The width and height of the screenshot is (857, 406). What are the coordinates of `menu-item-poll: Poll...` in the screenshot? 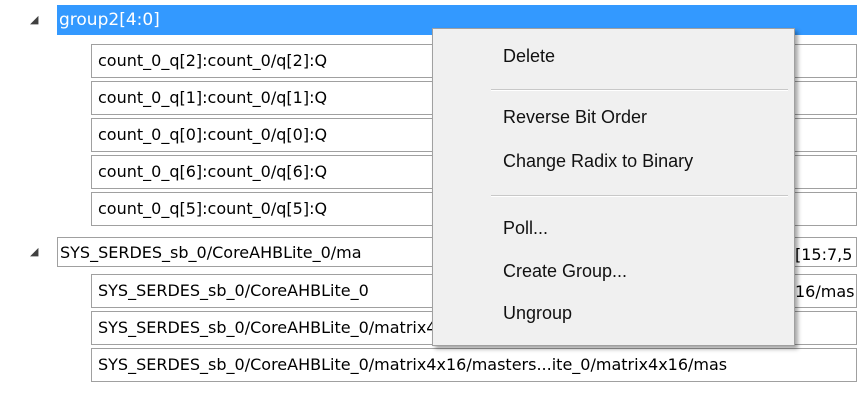 It's located at (525, 228).